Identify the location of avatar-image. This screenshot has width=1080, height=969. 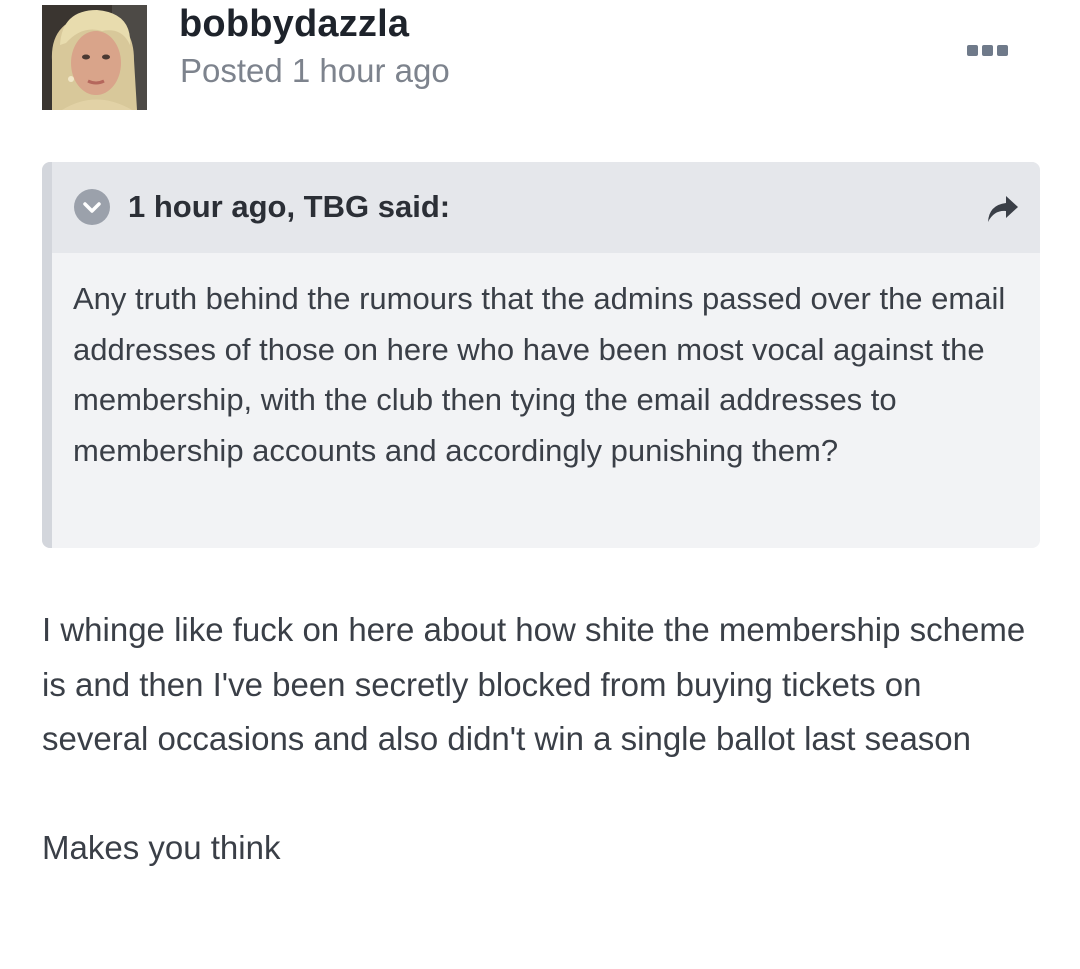
(94, 57).